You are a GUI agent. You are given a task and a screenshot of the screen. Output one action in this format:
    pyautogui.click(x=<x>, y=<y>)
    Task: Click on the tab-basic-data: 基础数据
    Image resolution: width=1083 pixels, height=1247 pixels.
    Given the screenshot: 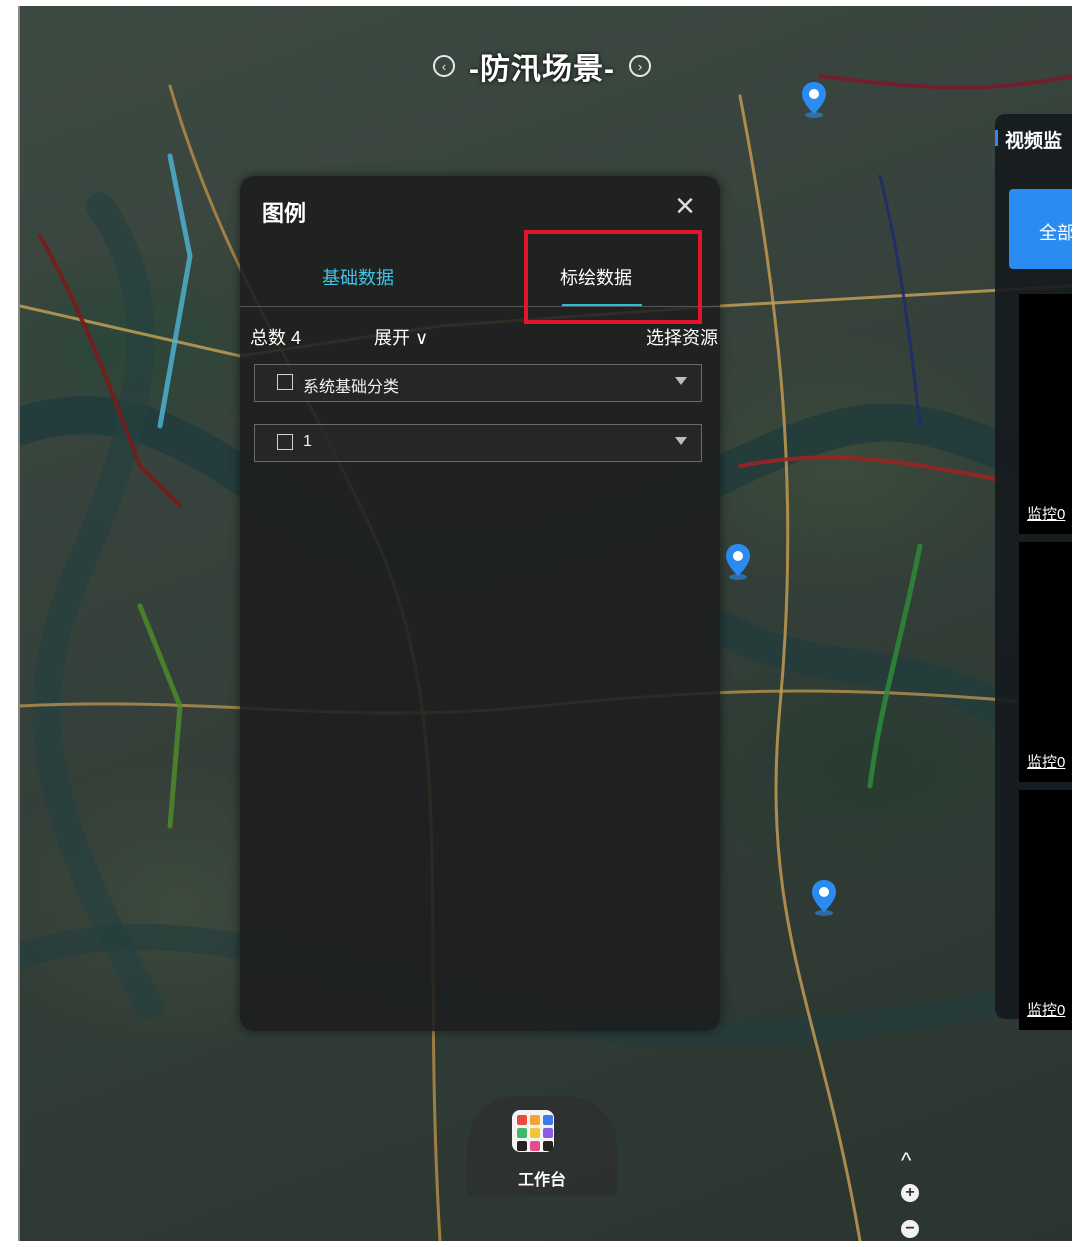 What is the action you would take?
    pyautogui.click(x=358, y=277)
    